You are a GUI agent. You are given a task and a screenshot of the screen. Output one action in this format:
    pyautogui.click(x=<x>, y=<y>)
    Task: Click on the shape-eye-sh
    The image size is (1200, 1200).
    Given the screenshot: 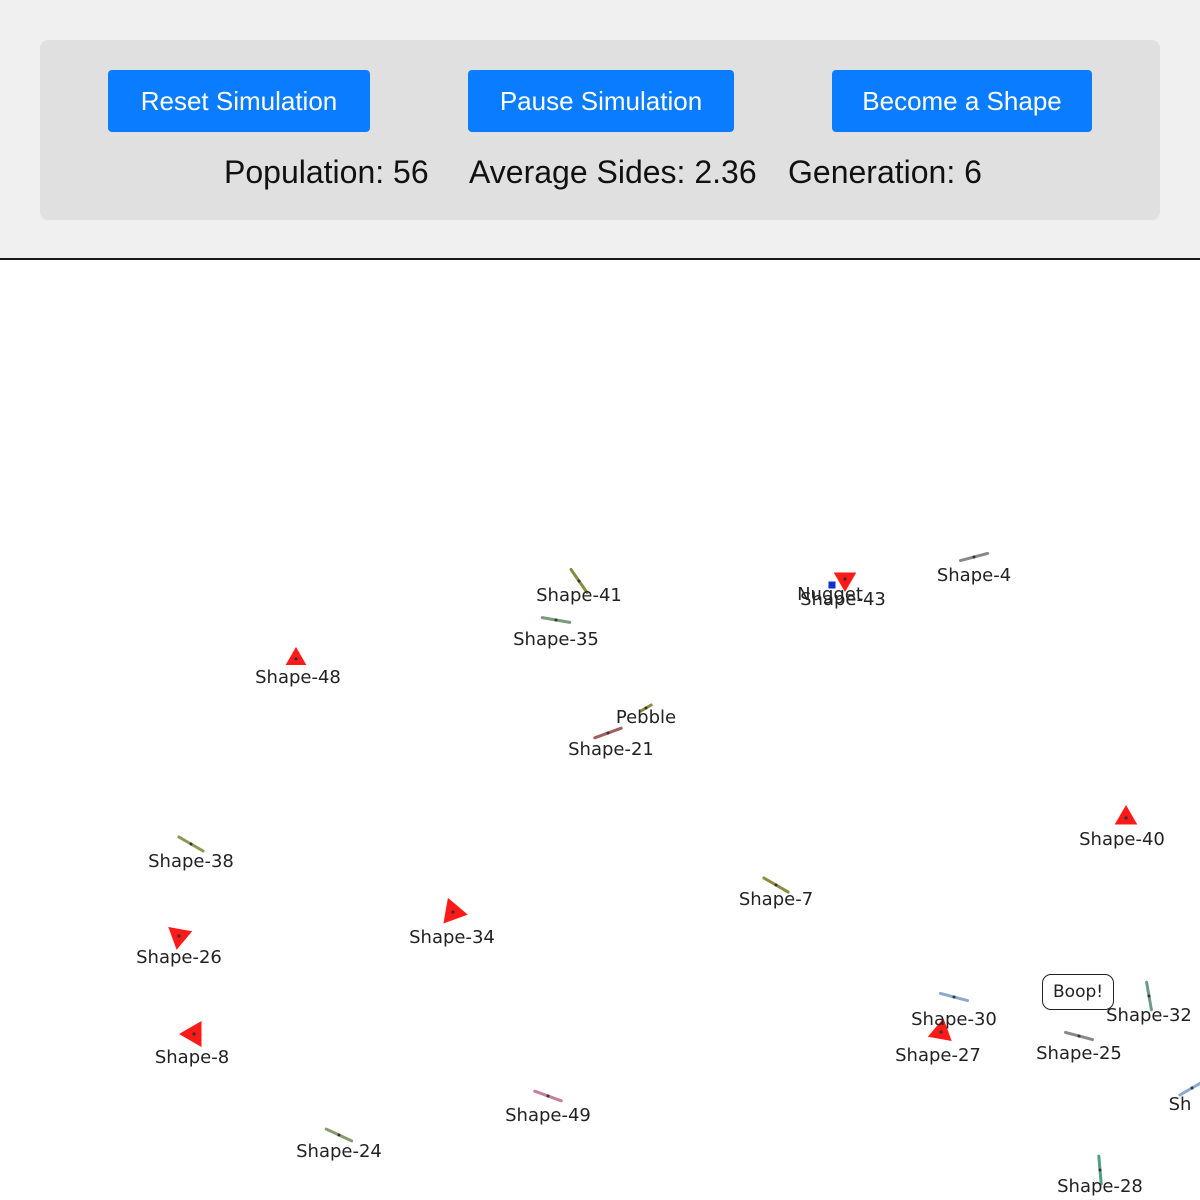 What is the action you would take?
    pyautogui.click(x=1192, y=1088)
    